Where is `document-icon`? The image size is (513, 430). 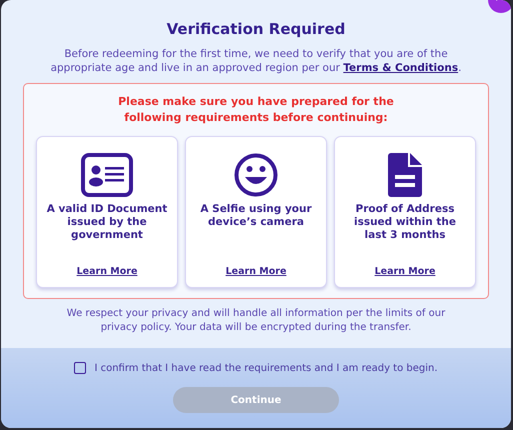 document-icon is located at coordinates (405, 175).